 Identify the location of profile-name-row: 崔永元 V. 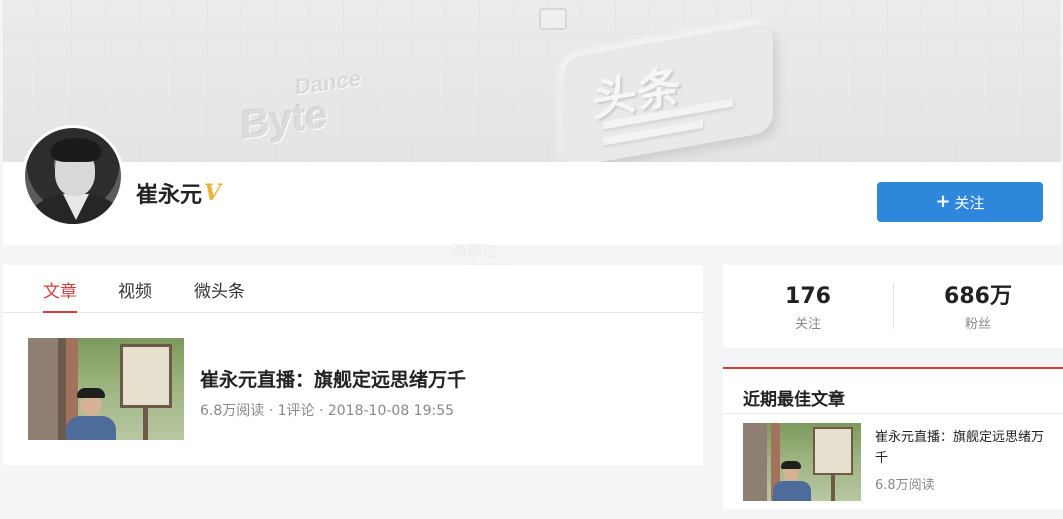
(178, 193).